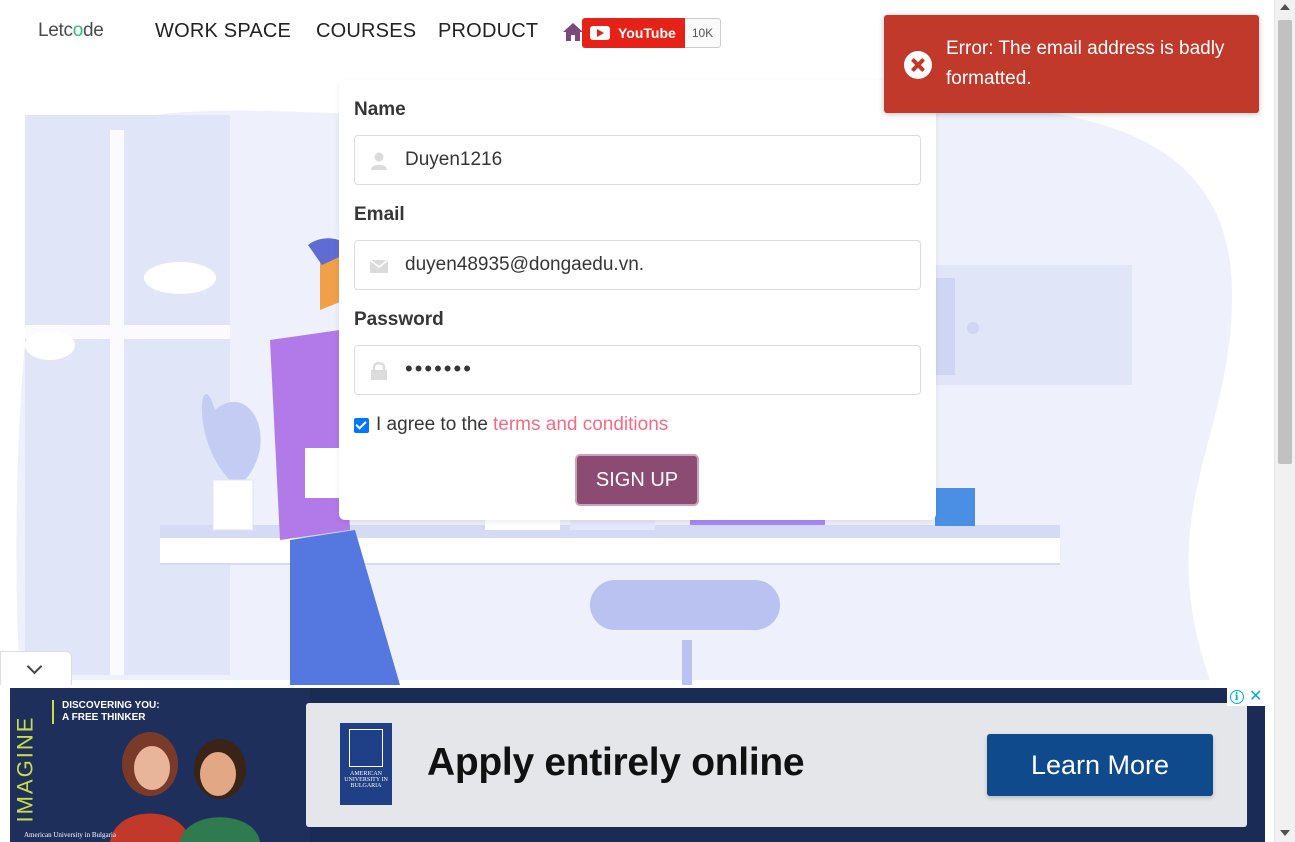  What do you see at coordinates (439, 368) in the screenshot?
I see `password-value: •••••••` at bounding box center [439, 368].